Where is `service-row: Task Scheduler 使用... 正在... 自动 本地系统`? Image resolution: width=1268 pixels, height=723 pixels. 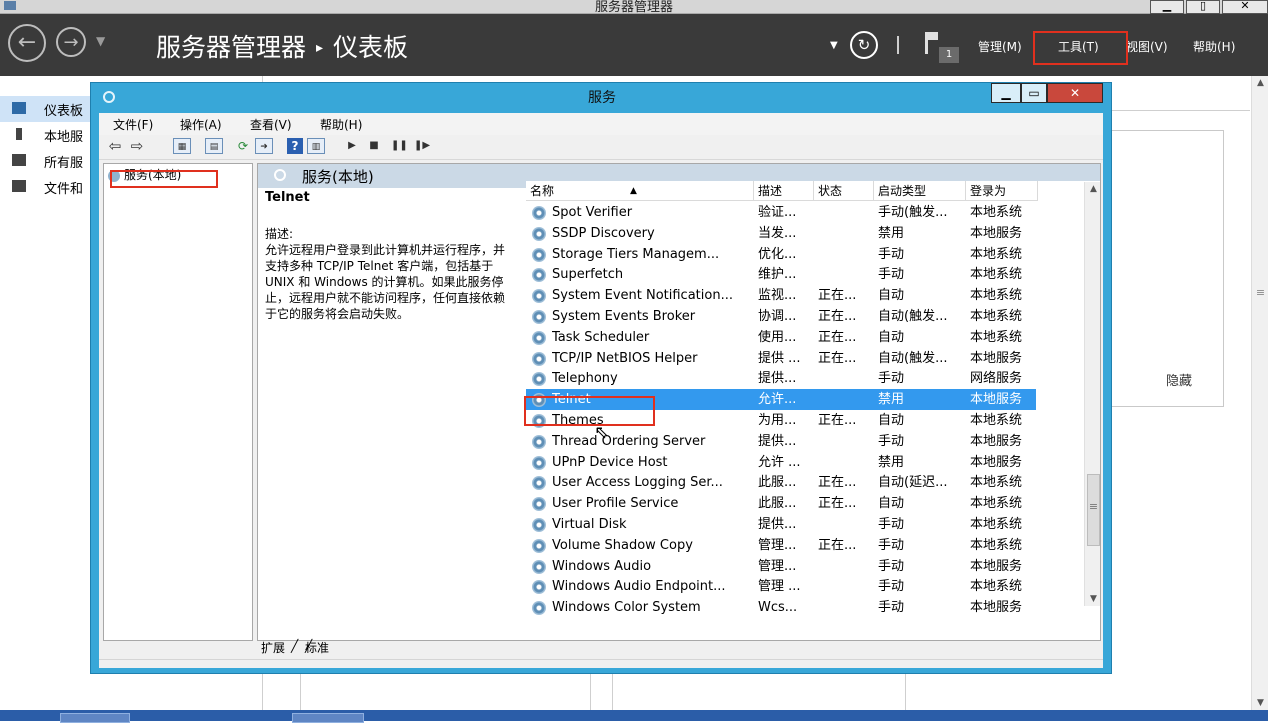 service-row: Task Scheduler 使用... 正在... 自动 本地系统 is located at coordinates (781, 337).